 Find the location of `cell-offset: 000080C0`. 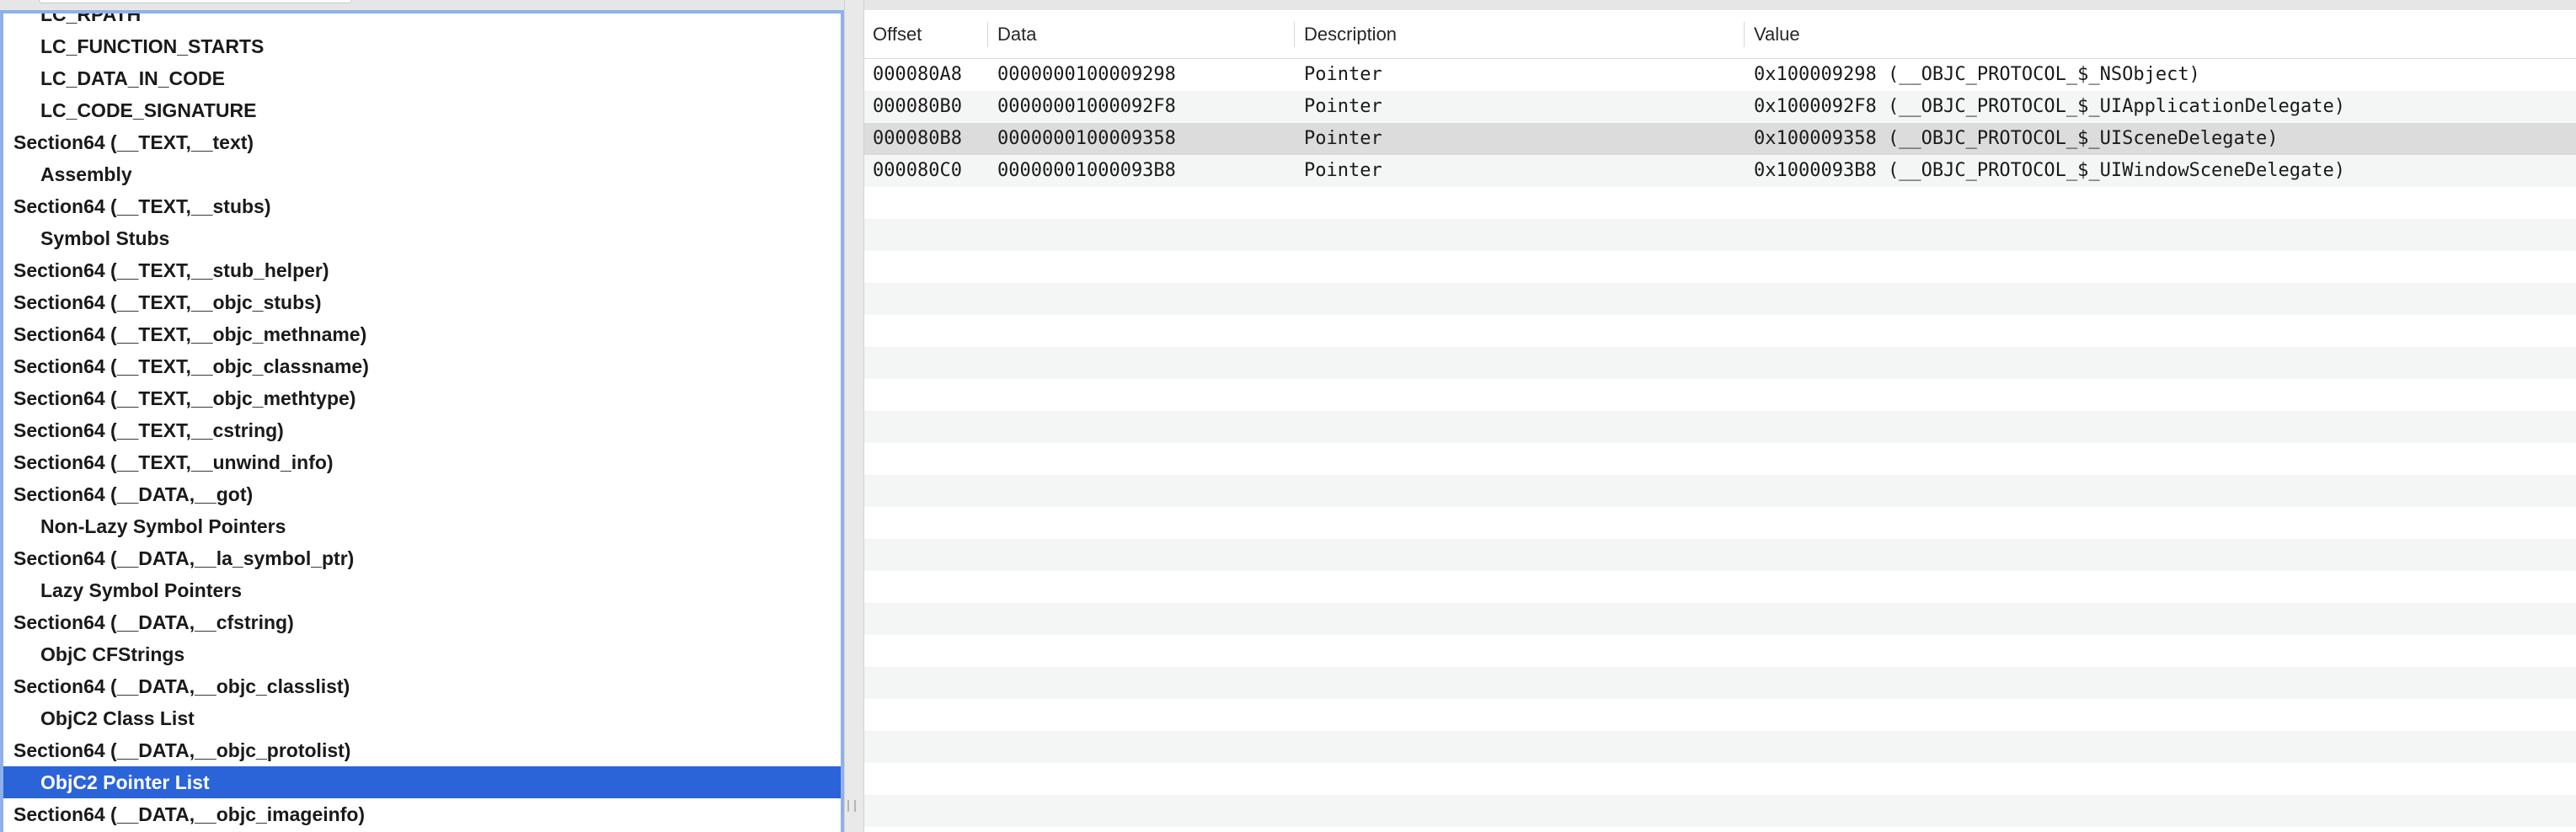

cell-offset: 000080C0 is located at coordinates (917, 170).